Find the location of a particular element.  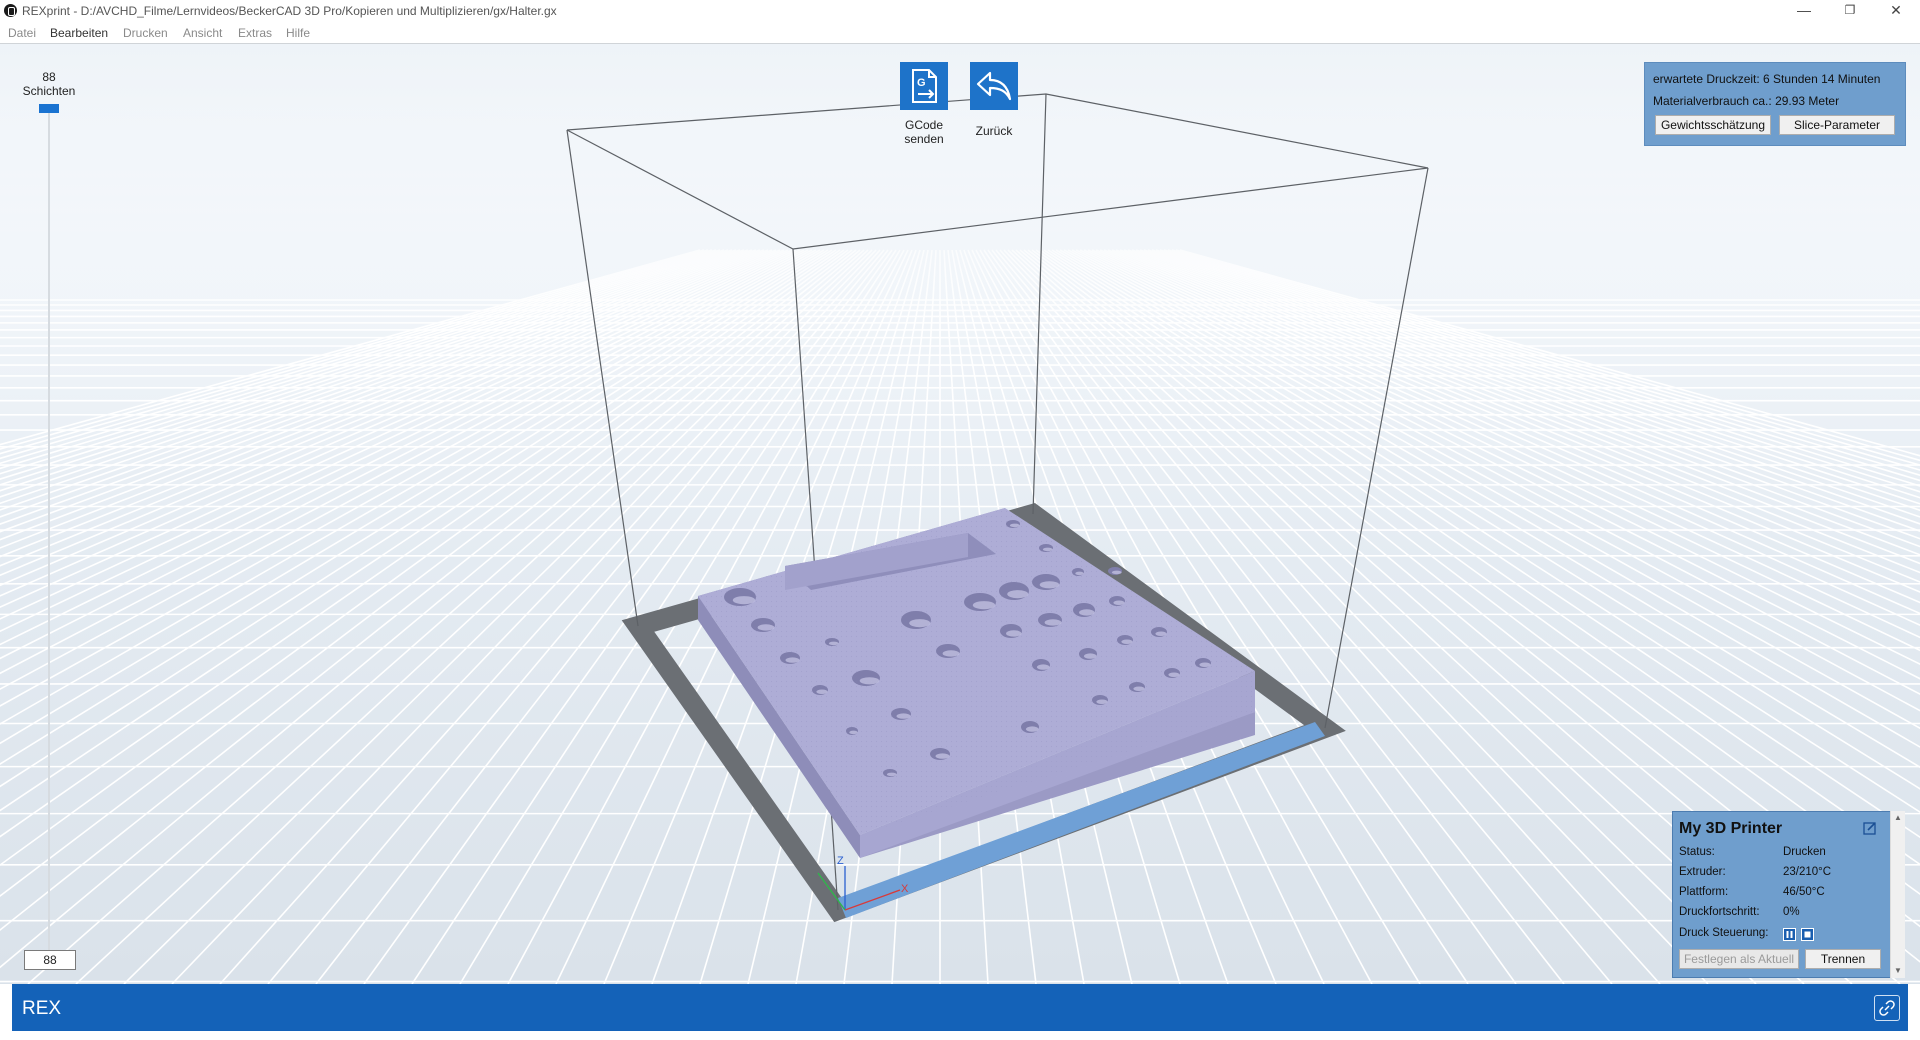

platform-label: Plattform: is located at coordinates (1704, 892).